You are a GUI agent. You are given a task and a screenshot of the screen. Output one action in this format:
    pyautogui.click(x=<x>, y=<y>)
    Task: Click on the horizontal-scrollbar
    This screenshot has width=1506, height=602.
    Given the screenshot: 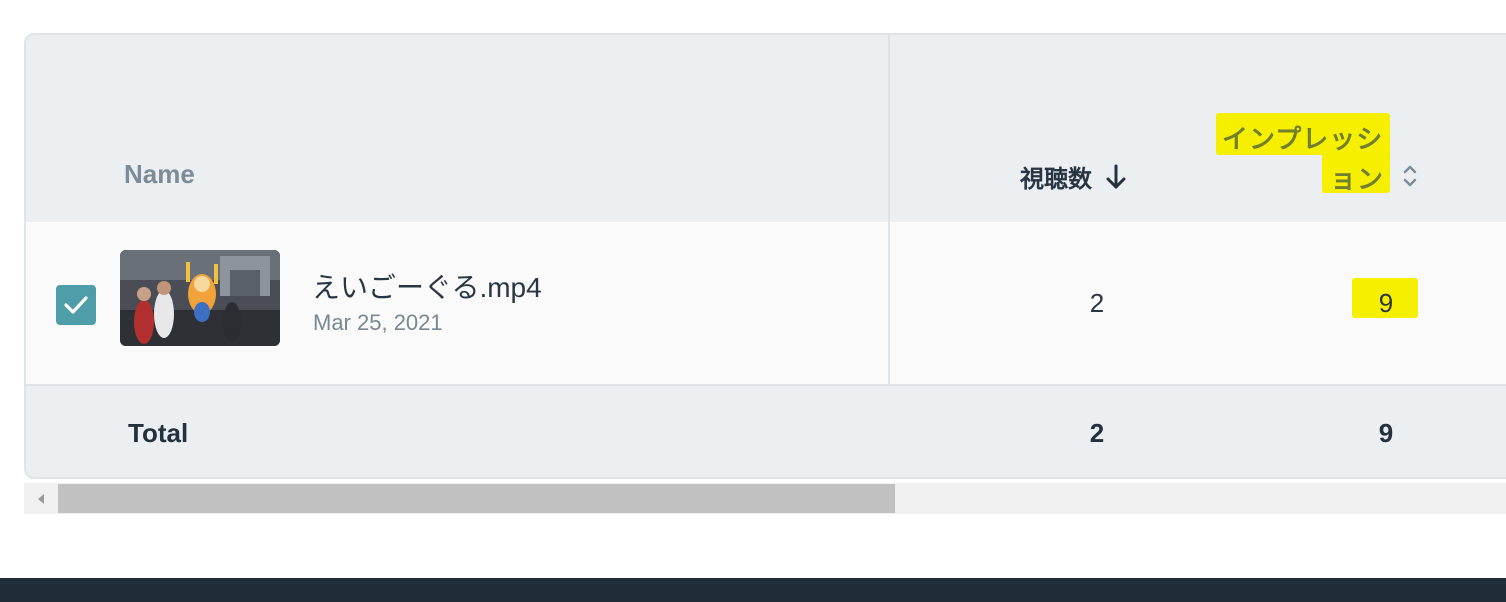 What is the action you would take?
    pyautogui.click(x=765, y=498)
    